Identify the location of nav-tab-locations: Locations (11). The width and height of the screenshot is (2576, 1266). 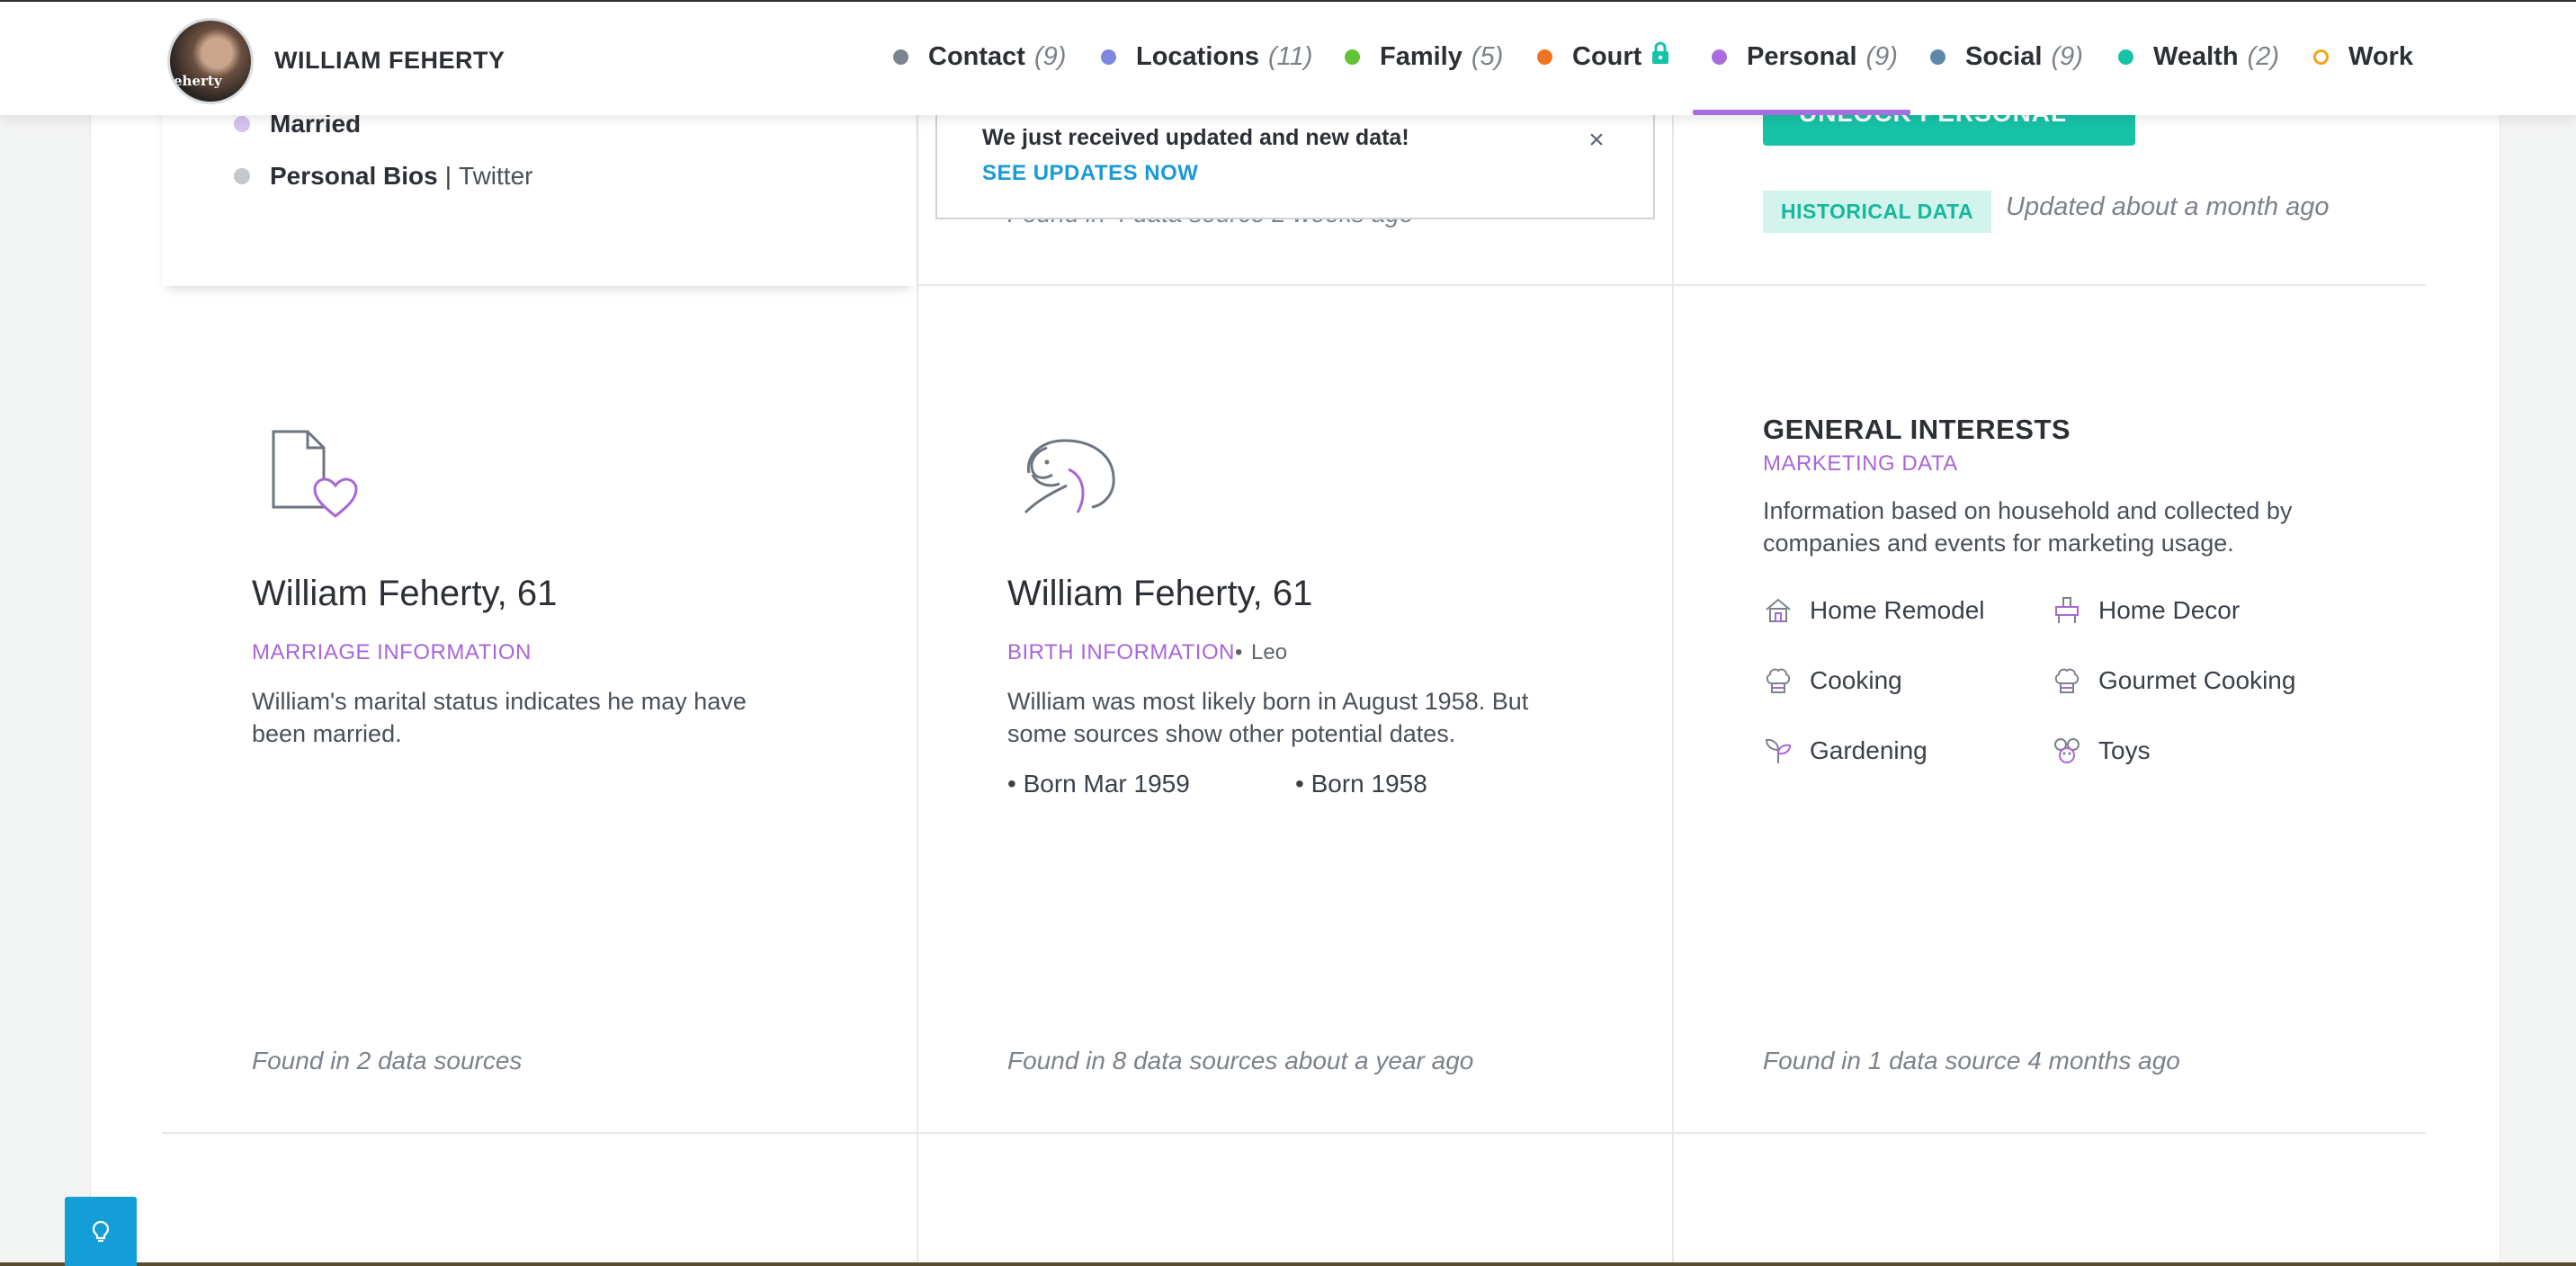
(1206, 57).